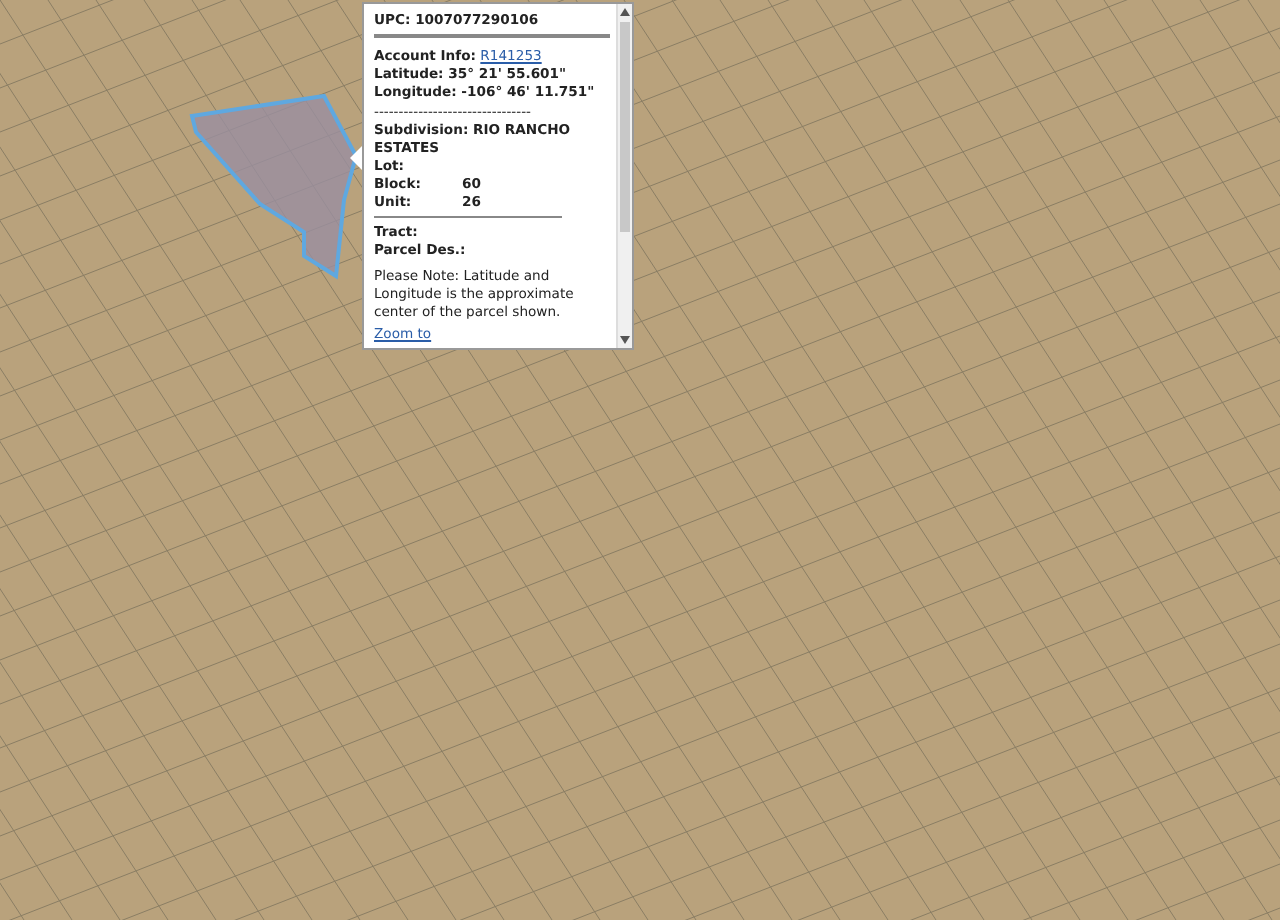  I want to click on scroll-down-icon, so click(625, 340).